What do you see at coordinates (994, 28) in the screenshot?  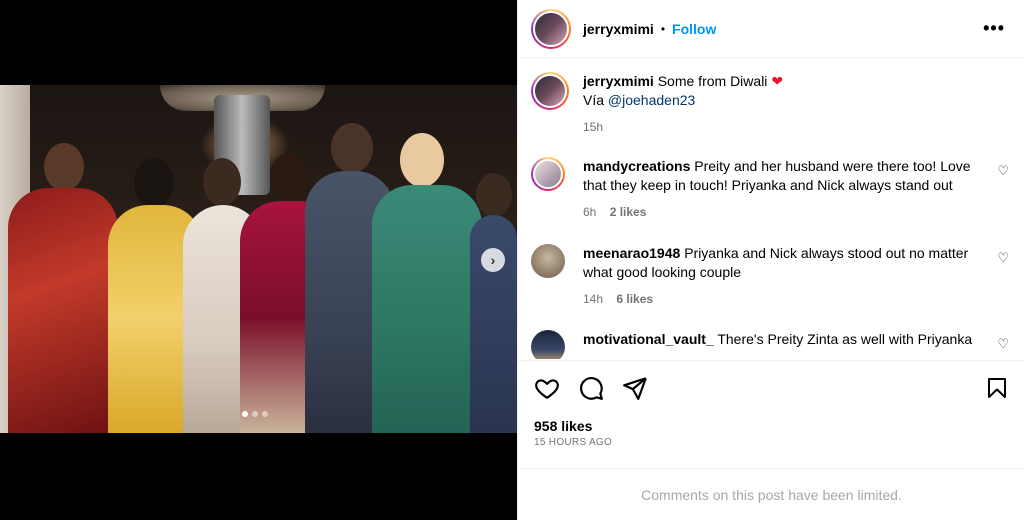 I see `more-options-icon: •••` at bounding box center [994, 28].